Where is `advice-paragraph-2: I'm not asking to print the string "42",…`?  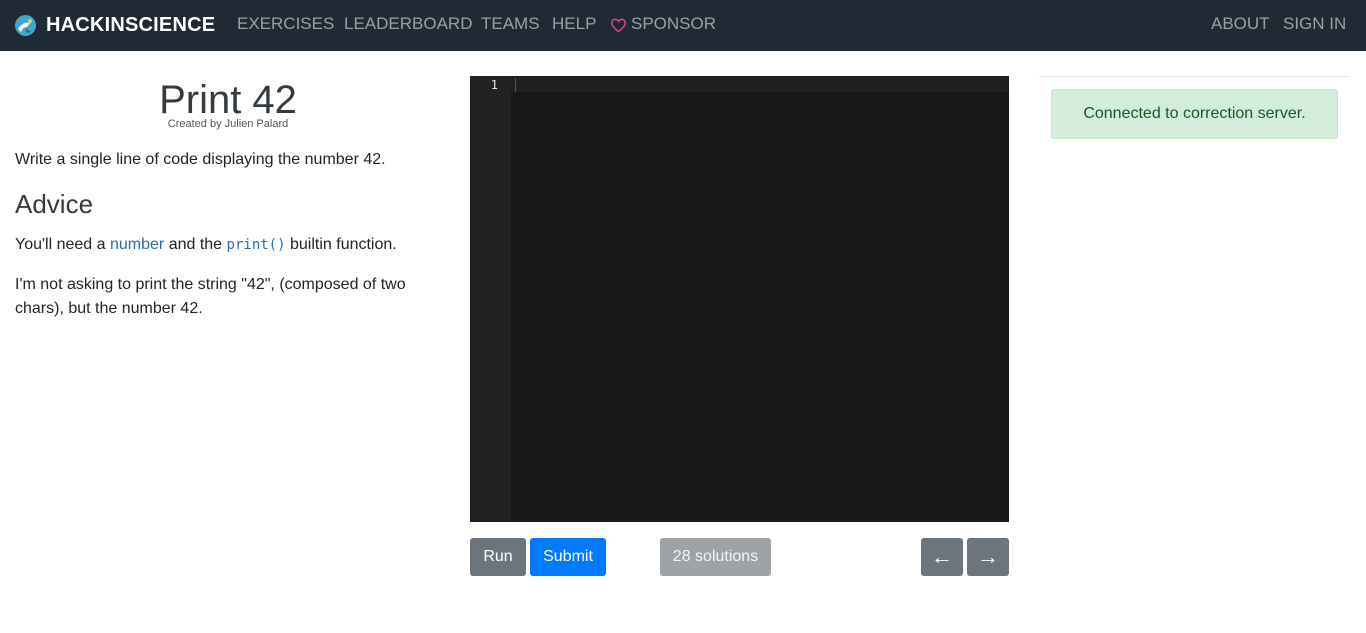
advice-paragraph-2: I'm not asking to print the string "42",… is located at coordinates (210, 296).